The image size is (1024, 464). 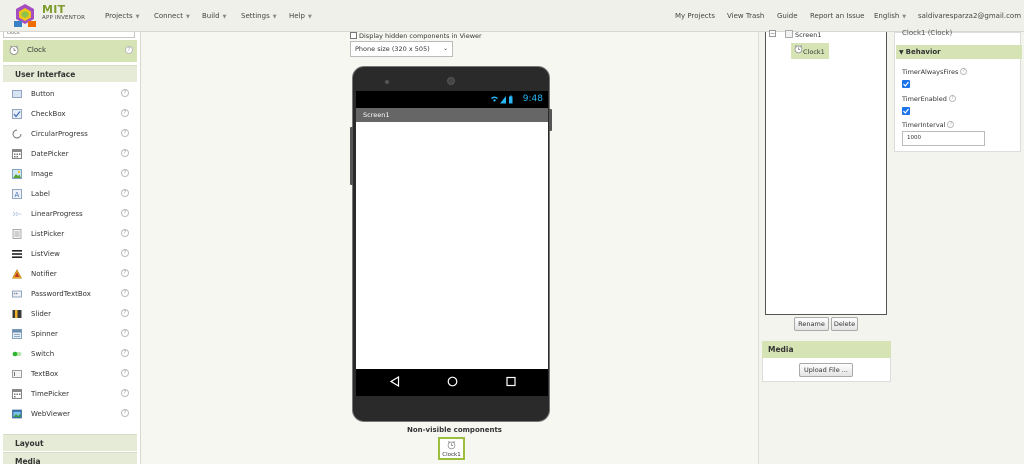 What do you see at coordinates (25, 16) in the screenshot?
I see `app-inventor-logo-icon` at bounding box center [25, 16].